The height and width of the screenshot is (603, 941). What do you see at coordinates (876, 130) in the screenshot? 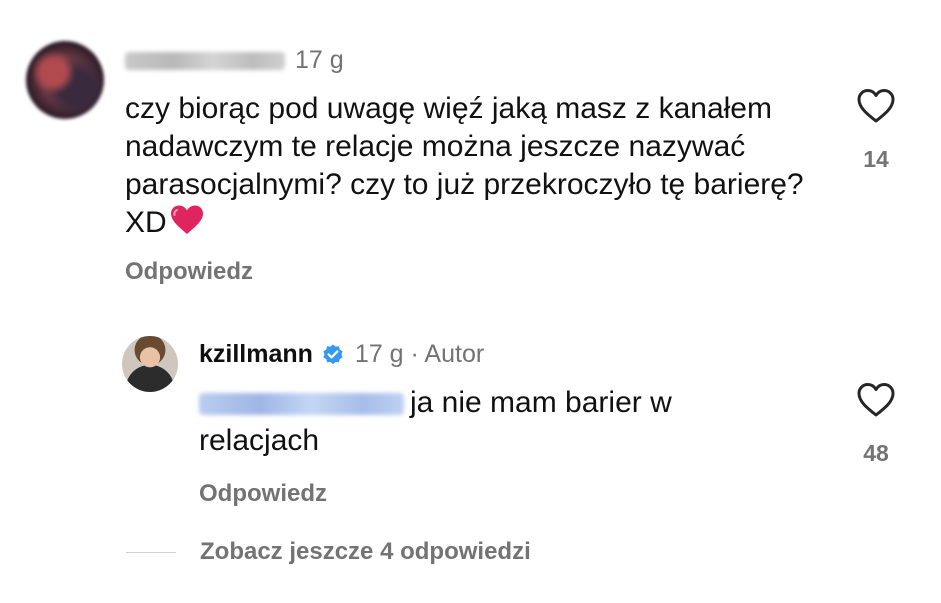
I see `like-control: 14` at bounding box center [876, 130].